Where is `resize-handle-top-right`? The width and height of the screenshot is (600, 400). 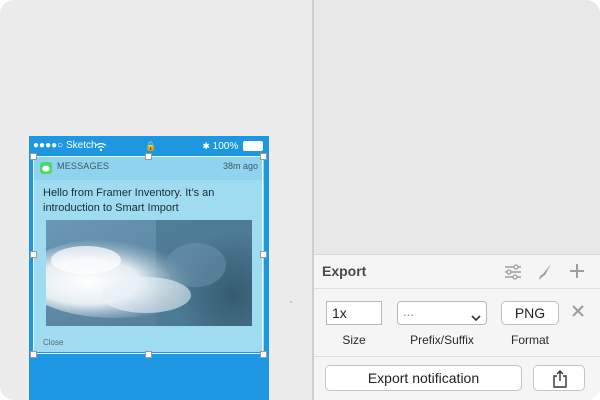 resize-handle-top-right is located at coordinates (263, 156).